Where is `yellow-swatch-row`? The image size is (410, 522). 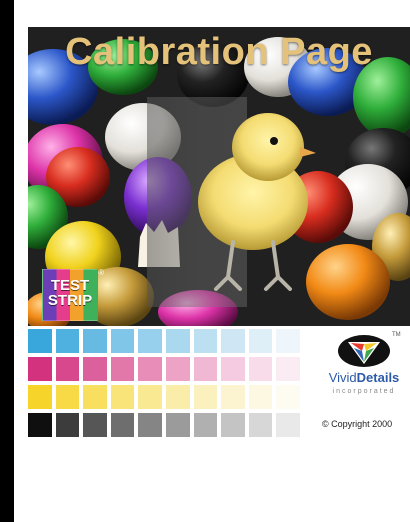 yellow-swatch-row is located at coordinates (166, 397).